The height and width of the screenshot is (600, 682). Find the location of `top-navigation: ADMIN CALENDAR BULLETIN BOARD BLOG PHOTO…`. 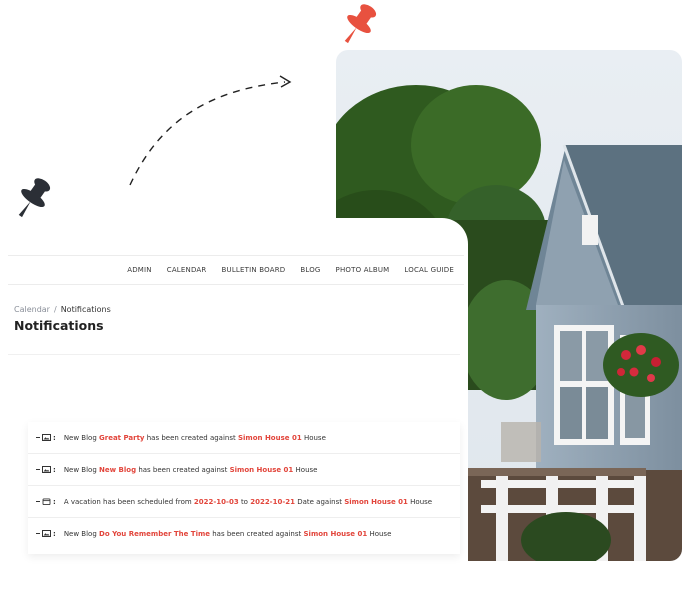

top-navigation: ADMIN CALENDAR BULLETIN BOARD BLOG PHOTO… is located at coordinates (236, 270).